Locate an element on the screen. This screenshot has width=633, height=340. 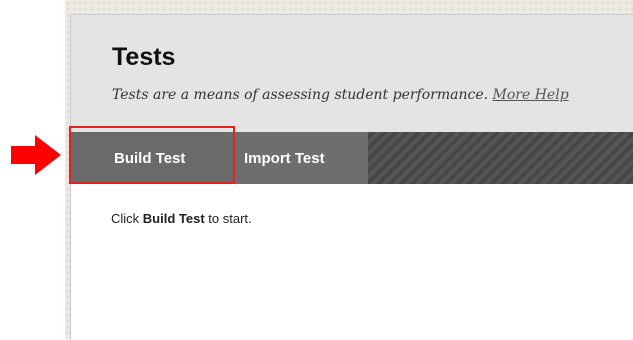
instruction-suffix: to start. is located at coordinates (228, 218).